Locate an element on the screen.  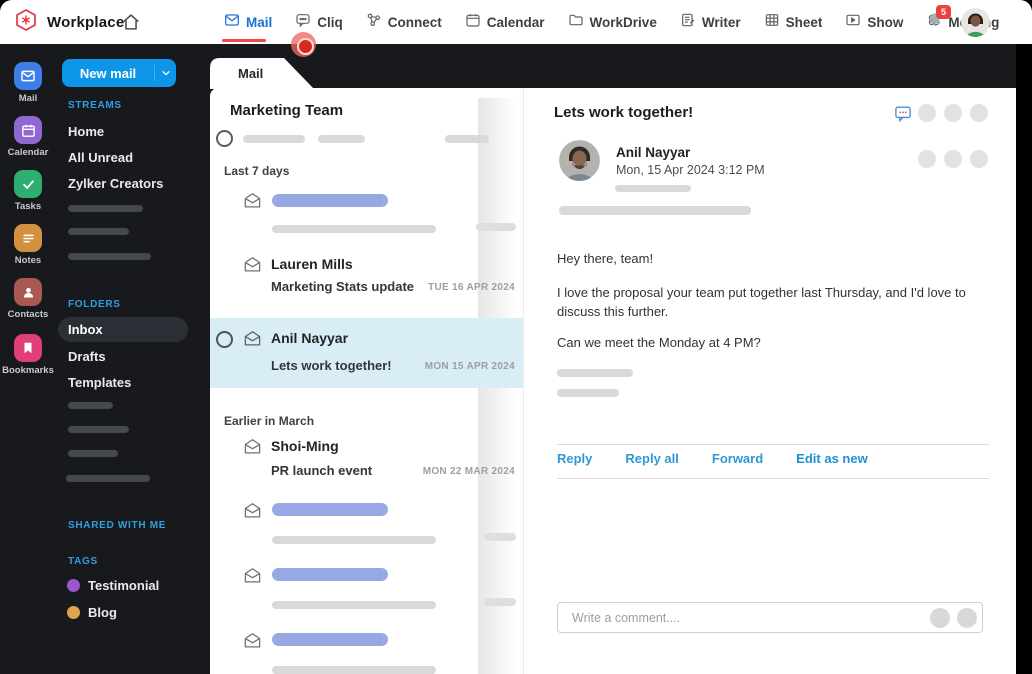
sidebar-item-drafts: Drafts is located at coordinates (87, 356).